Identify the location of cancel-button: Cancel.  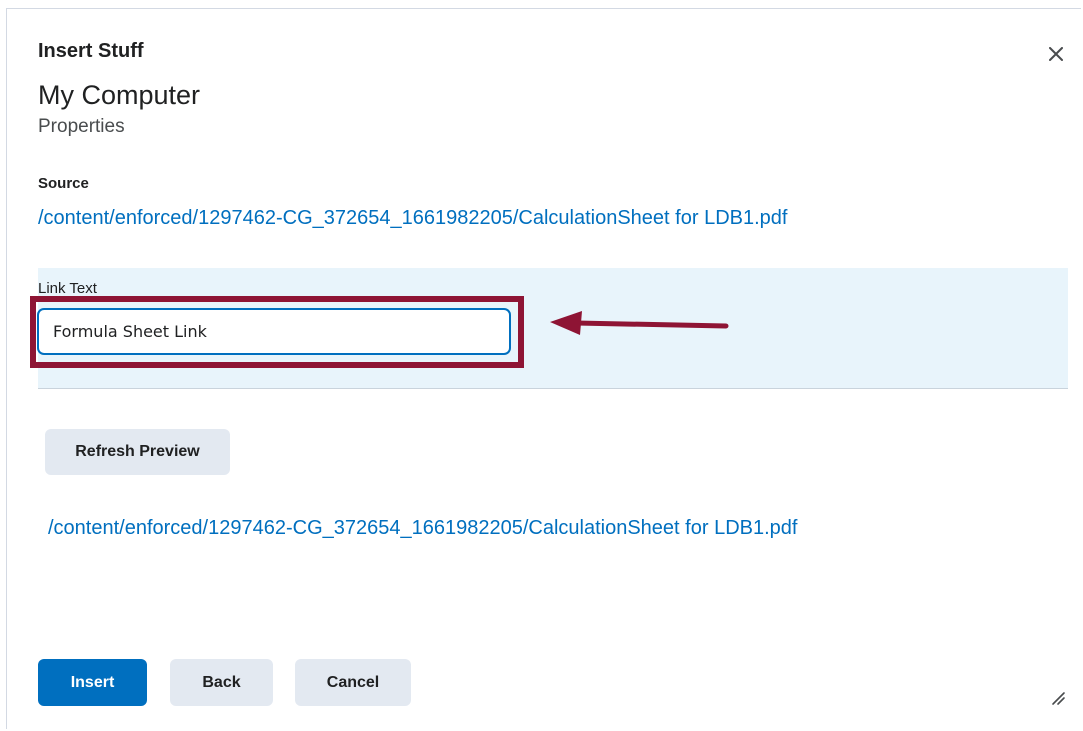
(353, 682).